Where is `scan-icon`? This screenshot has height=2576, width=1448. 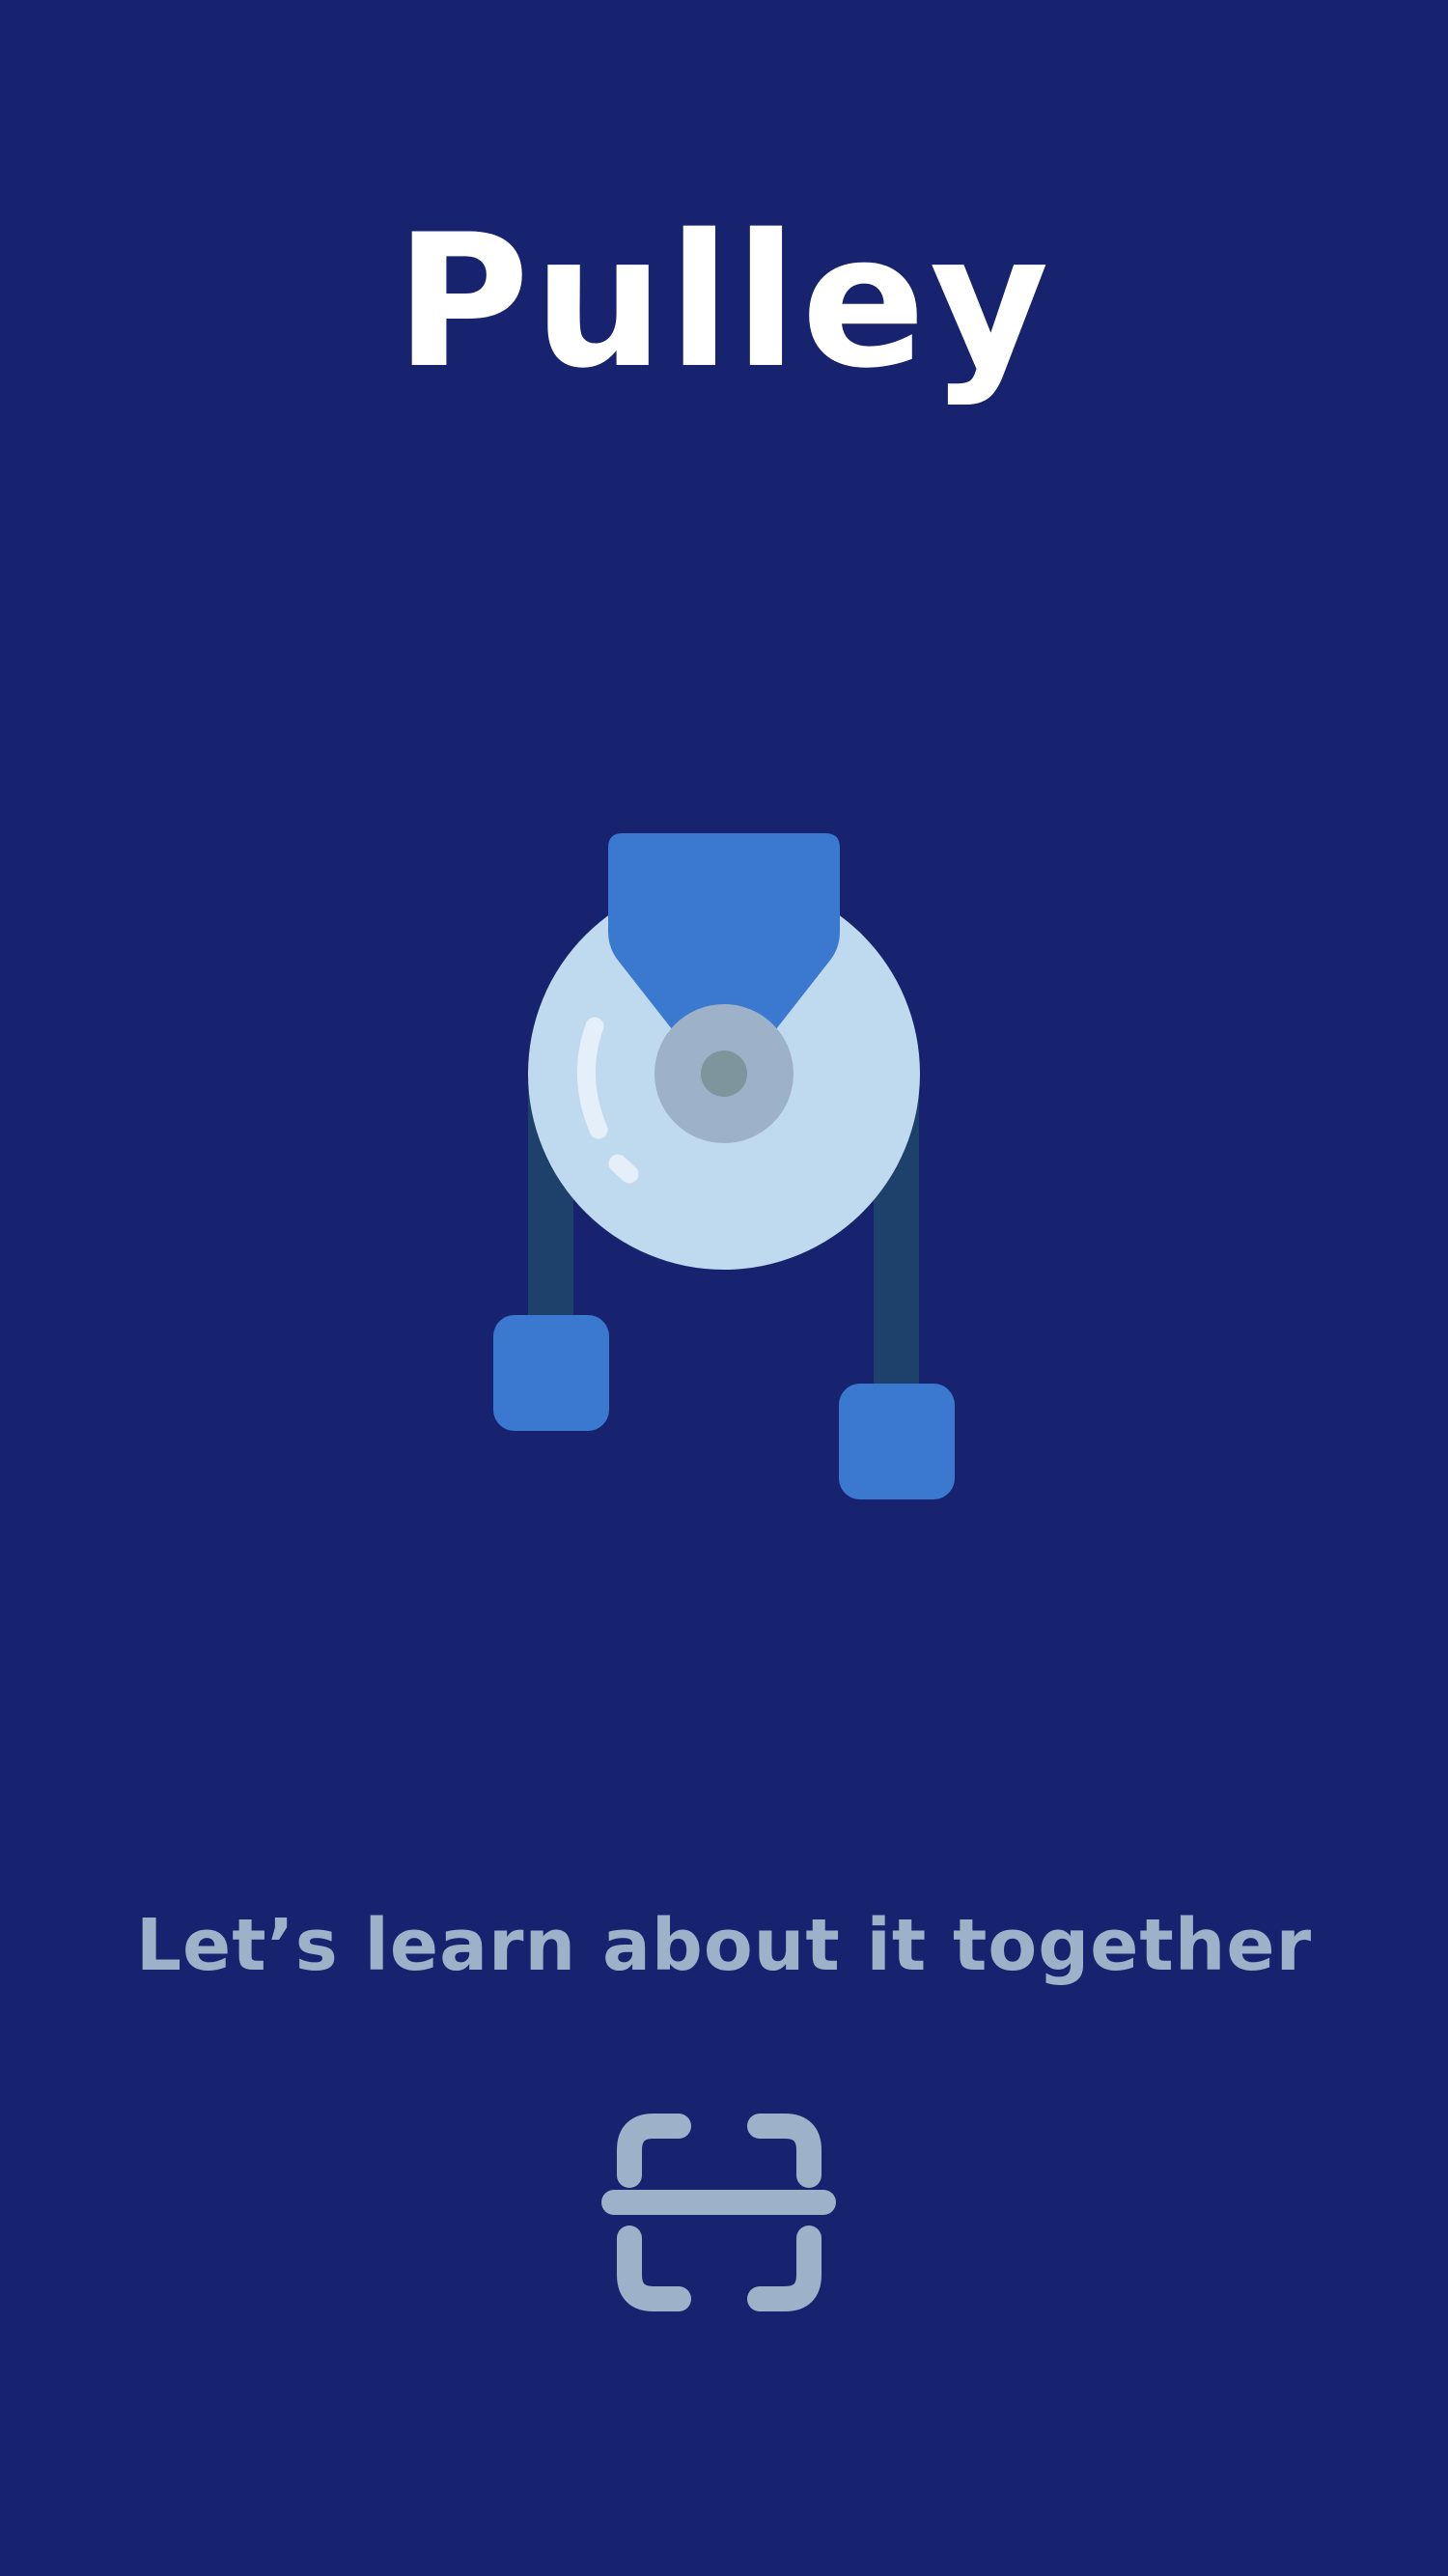
scan-icon is located at coordinates (719, 2213).